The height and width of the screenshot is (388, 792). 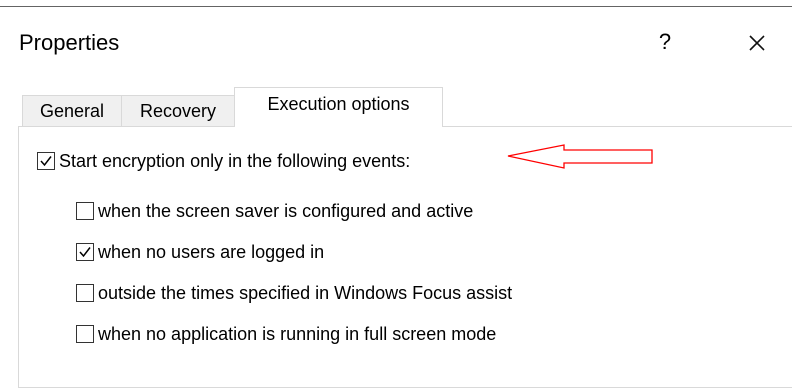 I want to click on option-row-no-users: when no users are logged in, so click(x=200, y=252).